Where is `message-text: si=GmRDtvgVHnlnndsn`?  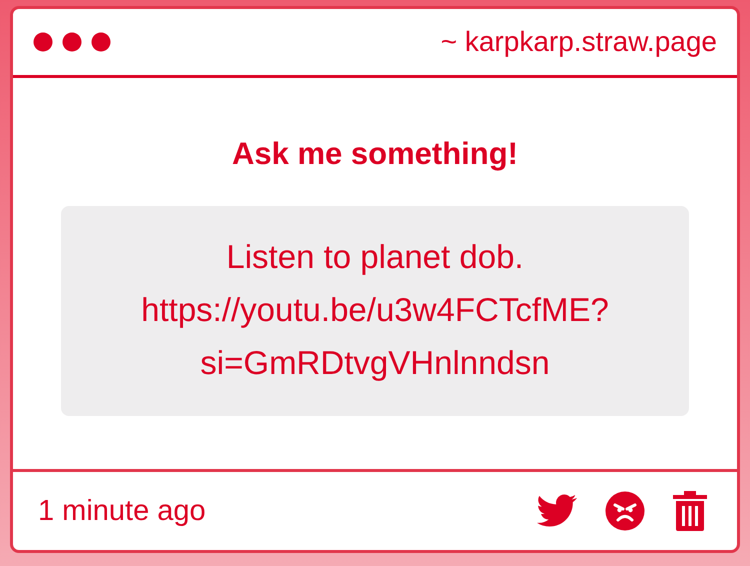
message-text: si=GmRDtvgVHnlnndsn is located at coordinates (375, 363).